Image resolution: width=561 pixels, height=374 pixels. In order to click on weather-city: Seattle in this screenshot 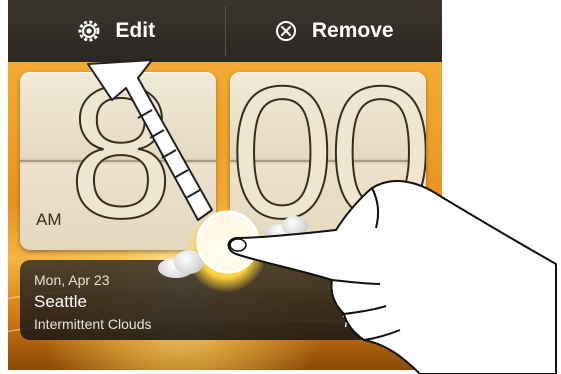, I will do `click(60, 301)`.